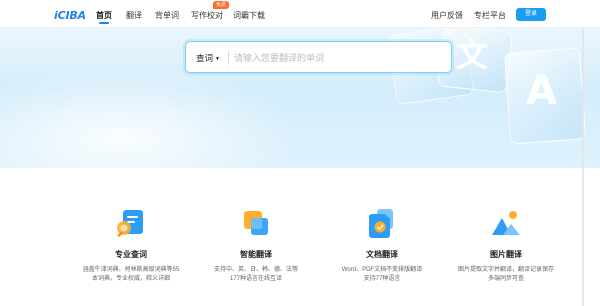  I want to click on search-type-label: 查词, so click(205, 58).